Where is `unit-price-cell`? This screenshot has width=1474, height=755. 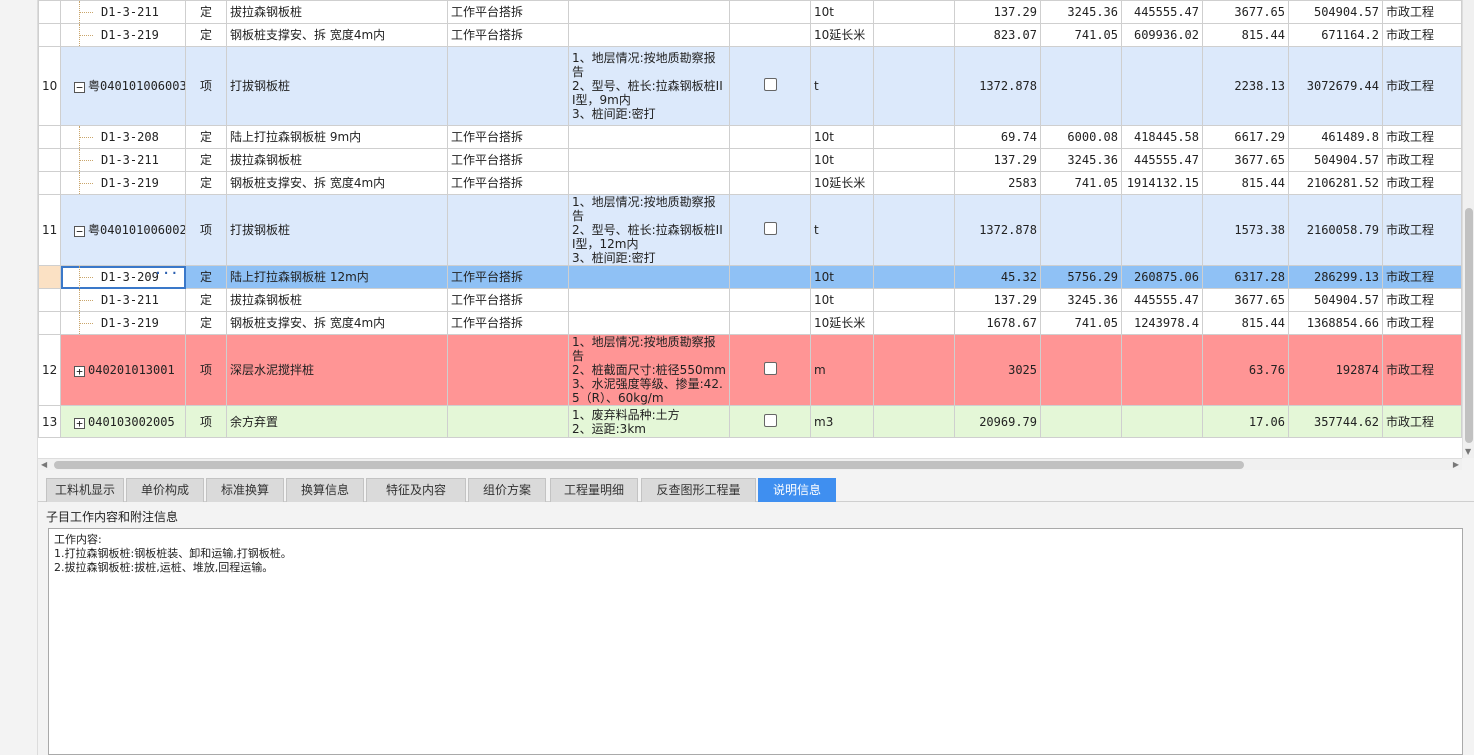
unit-price-cell is located at coordinates (1081, 370).